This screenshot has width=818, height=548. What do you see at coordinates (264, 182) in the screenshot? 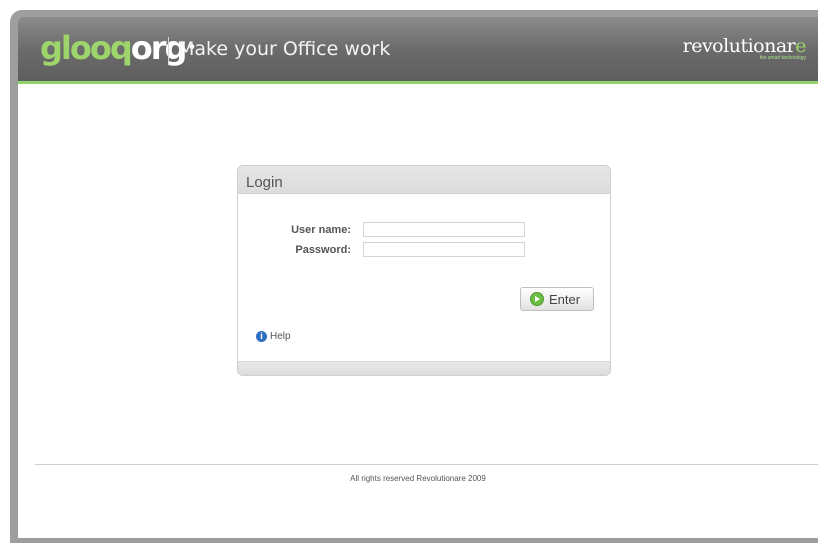
I see `login-title: Login` at bounding box center [264, 182].